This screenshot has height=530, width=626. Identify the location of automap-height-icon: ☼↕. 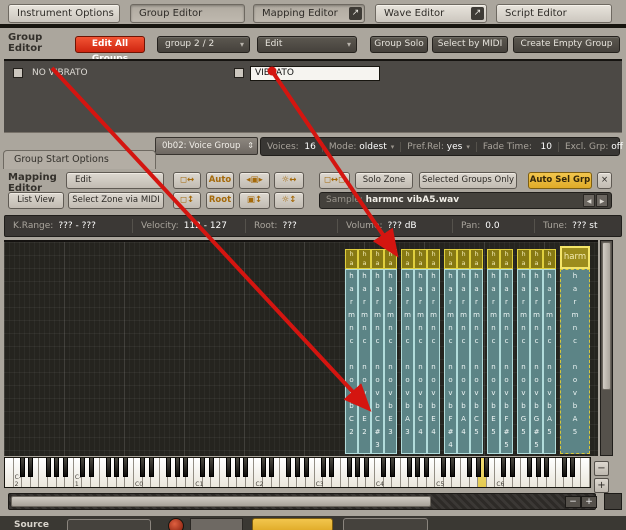
(289, 200).